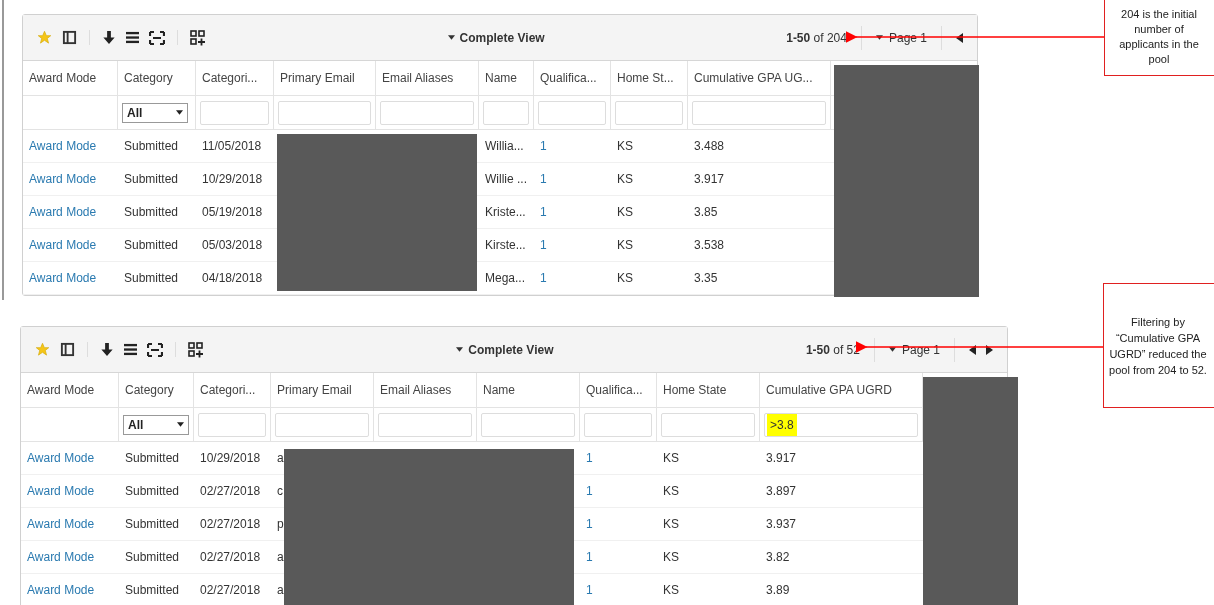 The image size is (1214, 605). I want to click on column-header: Home State, so click(708, 390).